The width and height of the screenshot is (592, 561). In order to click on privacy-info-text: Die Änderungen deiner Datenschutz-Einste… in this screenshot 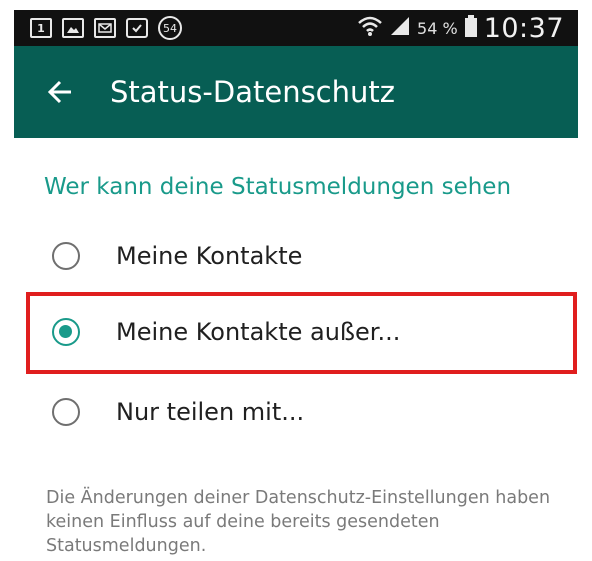, I will do `click(298, 522)`.